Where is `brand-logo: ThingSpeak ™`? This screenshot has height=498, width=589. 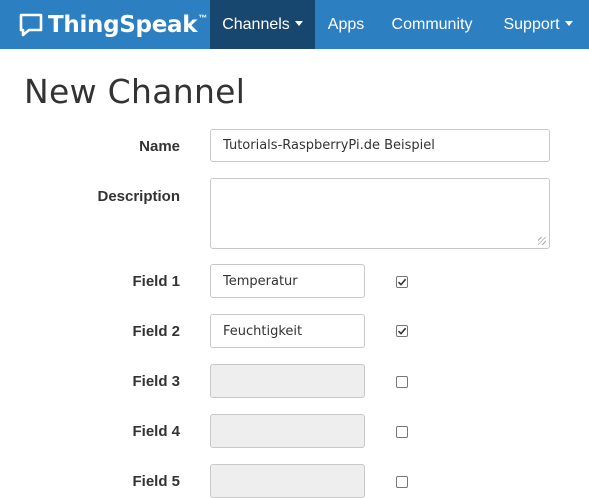 brand-logo: ThingSpeak ™ is located at coordinates (112, 24).